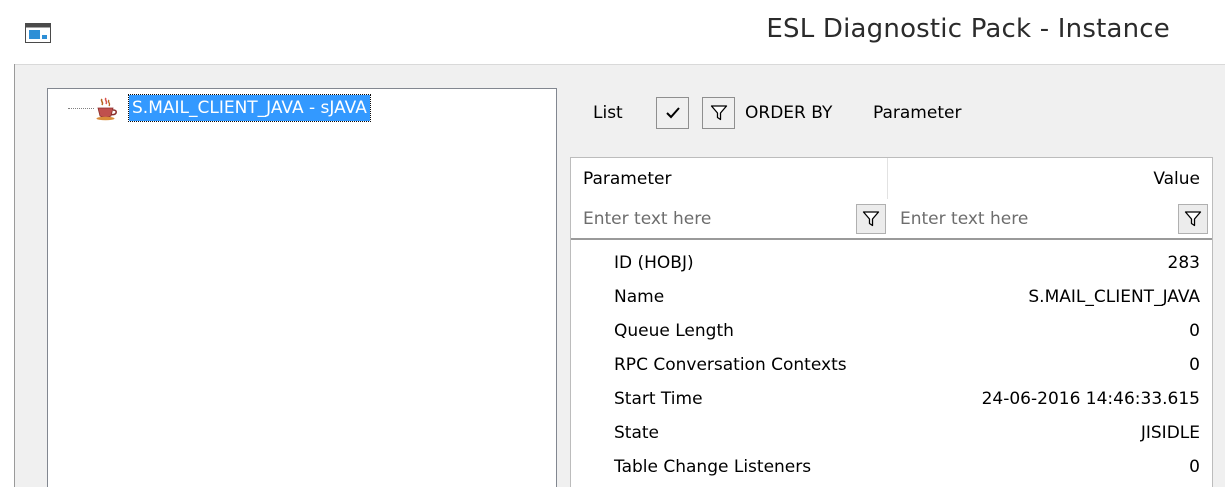 Image resolution: width=1225 pixels, height=487 pixels. I want to click on parameter-cell: ID (HOBJ), so click(654, 263).